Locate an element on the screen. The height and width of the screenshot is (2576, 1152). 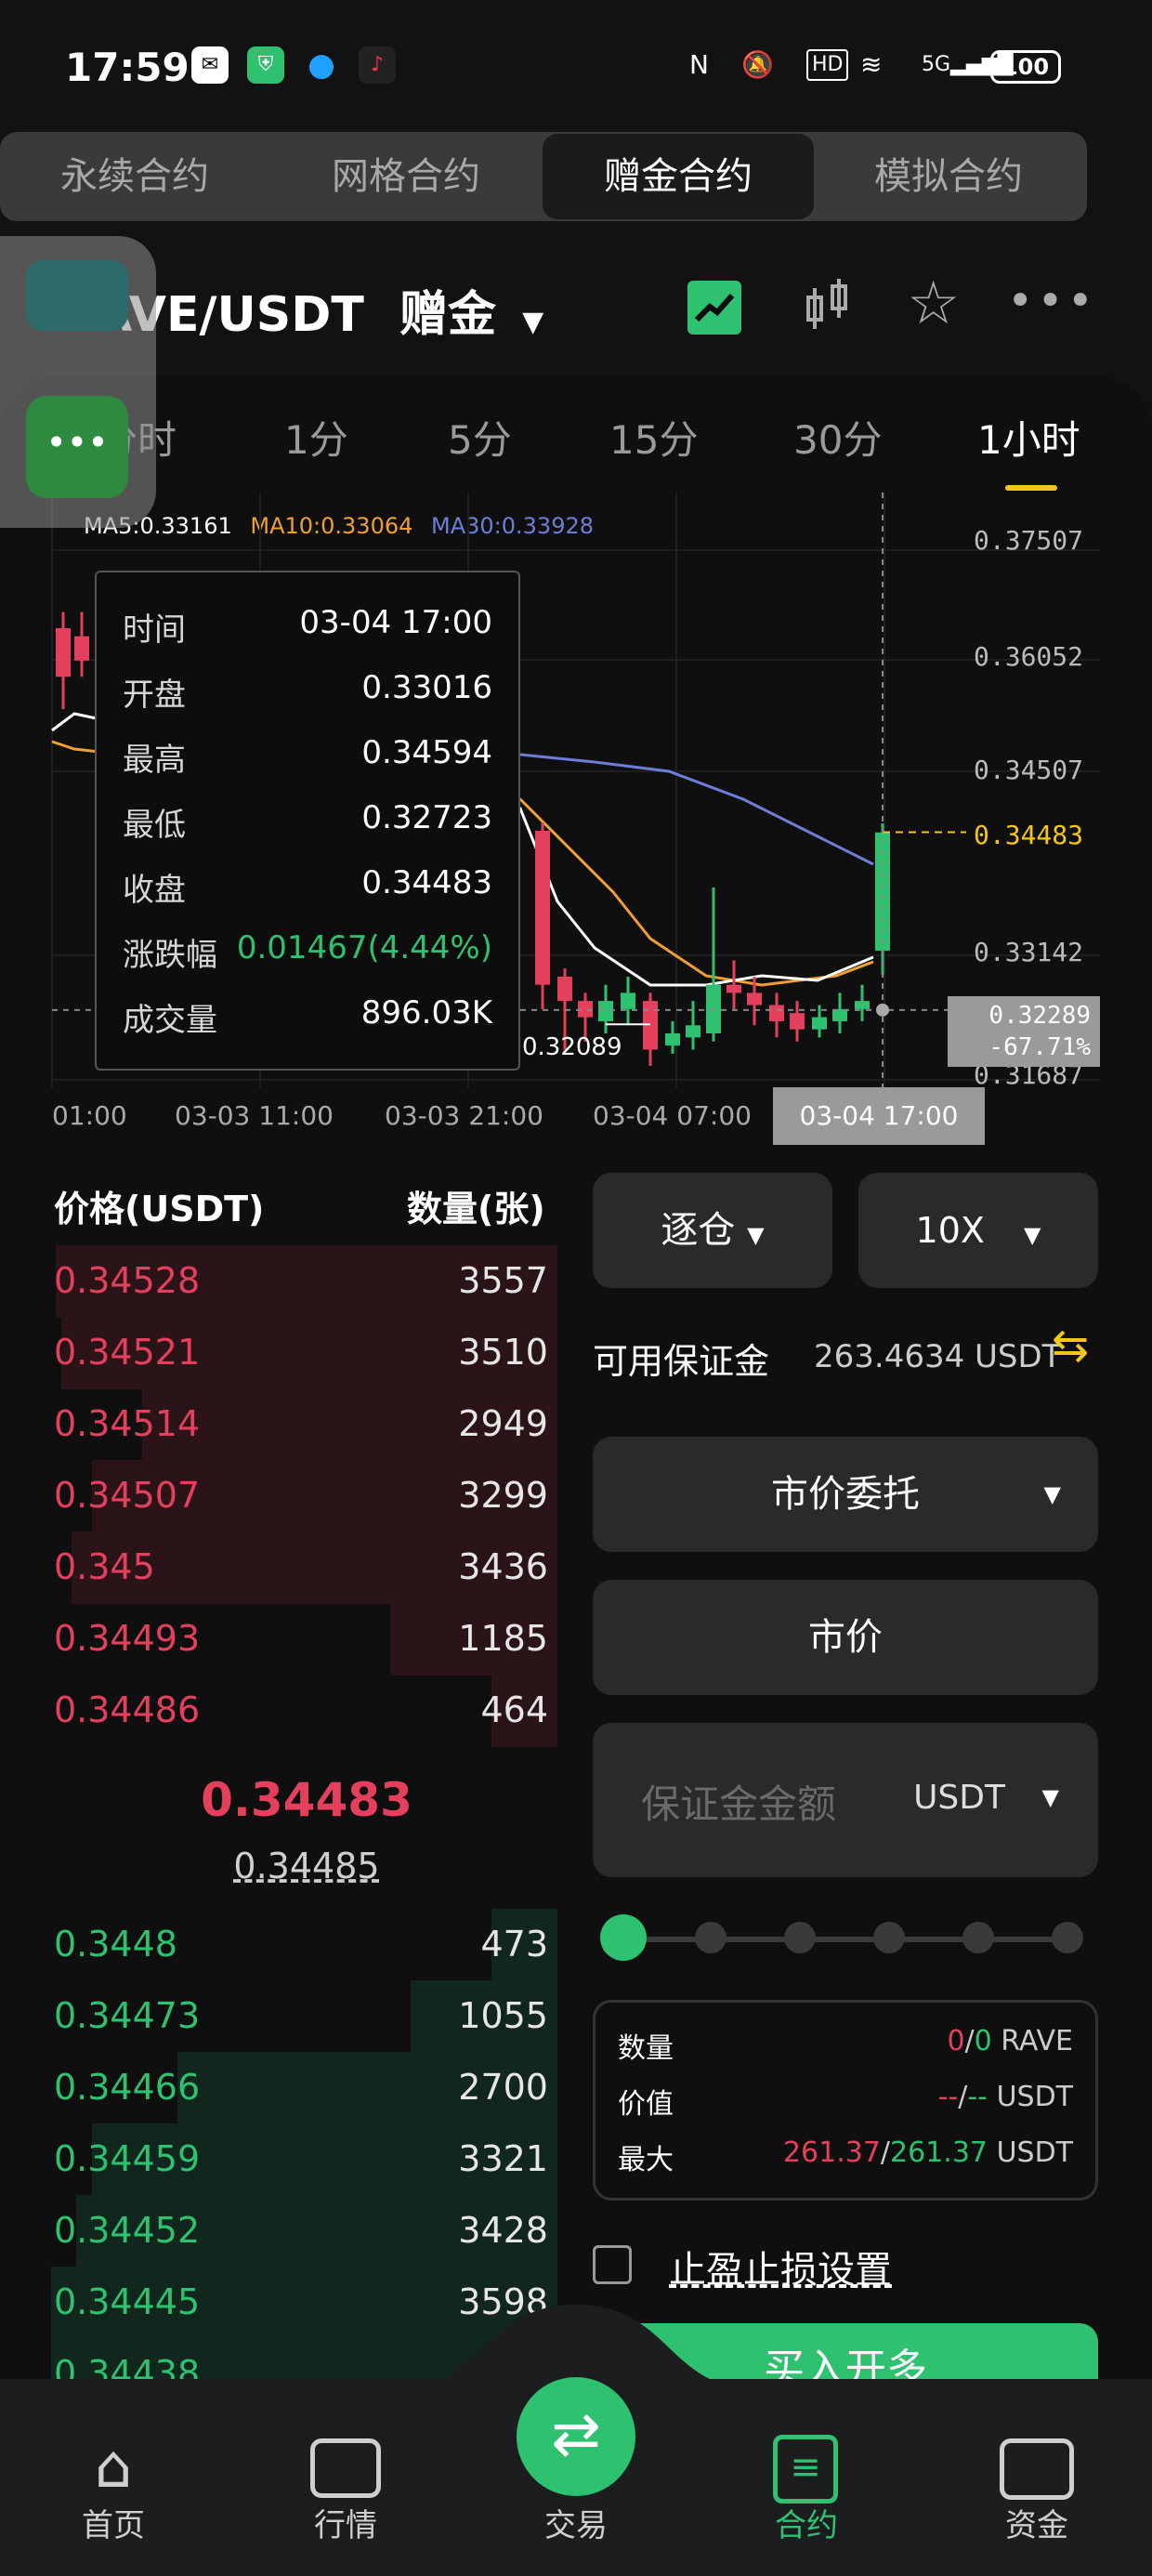
tf-1h: 1小时 is located at coordinates (1028, 437).